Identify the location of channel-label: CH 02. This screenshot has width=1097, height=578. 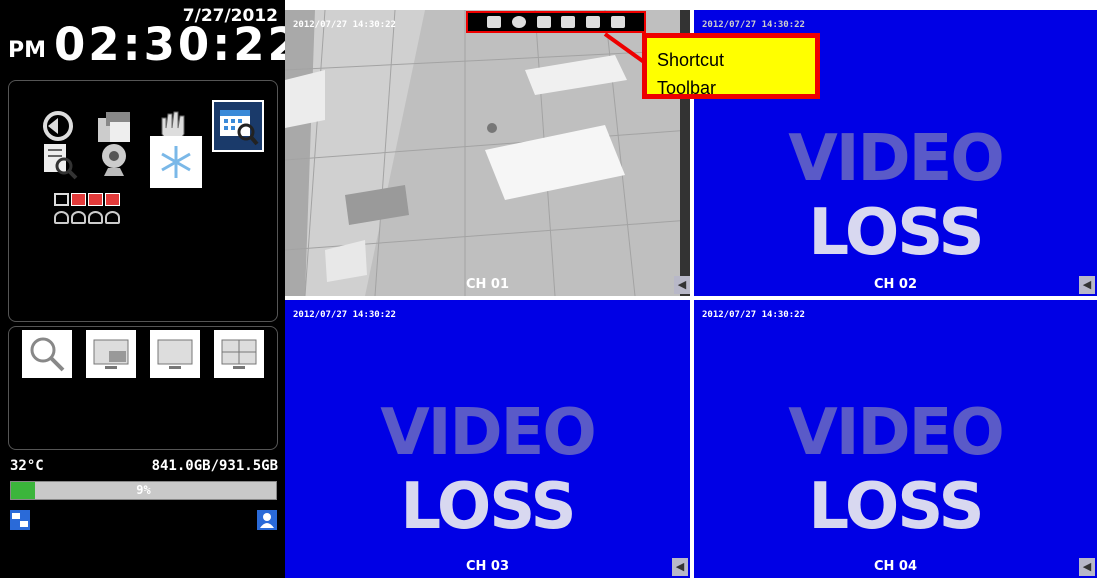
(895, 284).